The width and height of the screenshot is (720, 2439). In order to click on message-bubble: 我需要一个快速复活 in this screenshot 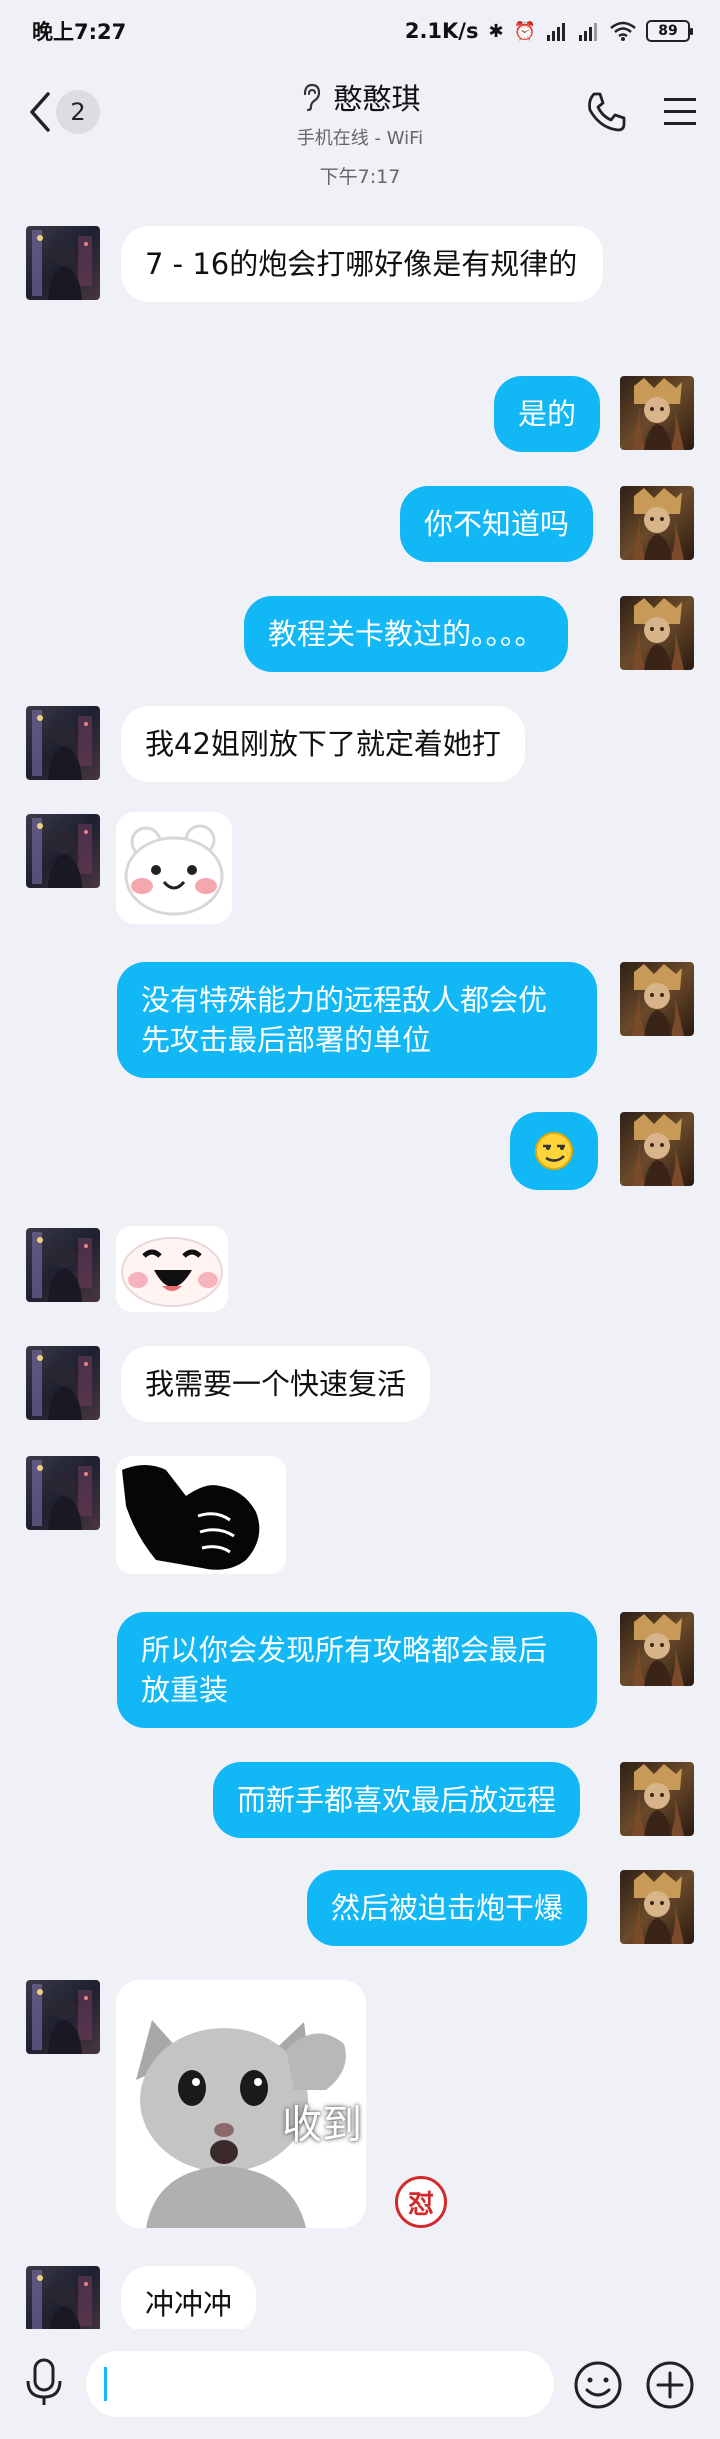, I will do `click(276, 1384)`.